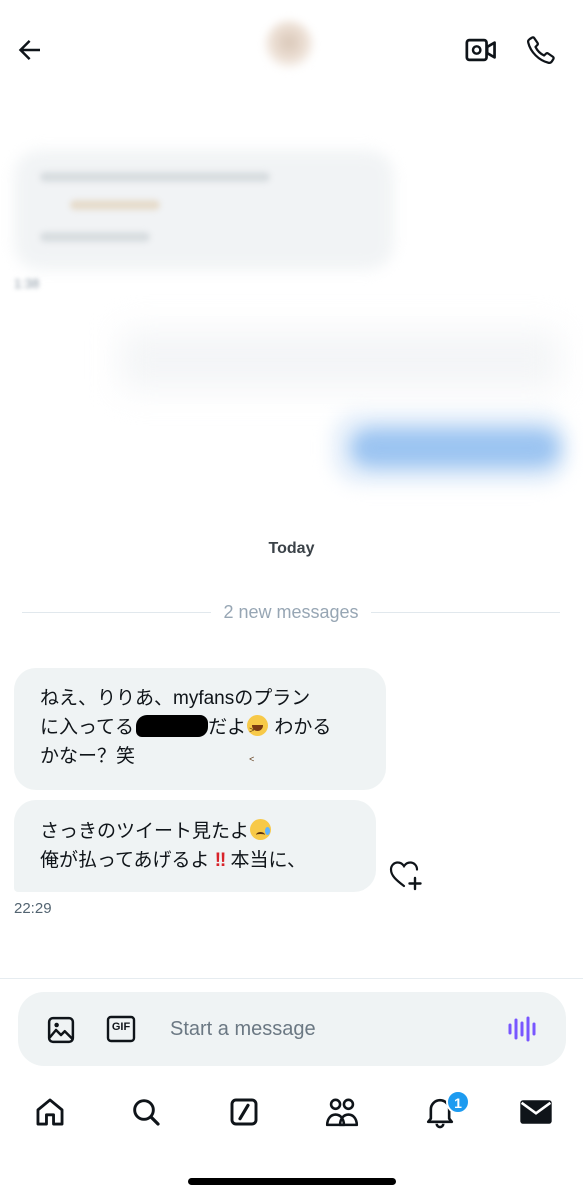  I want to click on image-icon, so click(61, 1030).